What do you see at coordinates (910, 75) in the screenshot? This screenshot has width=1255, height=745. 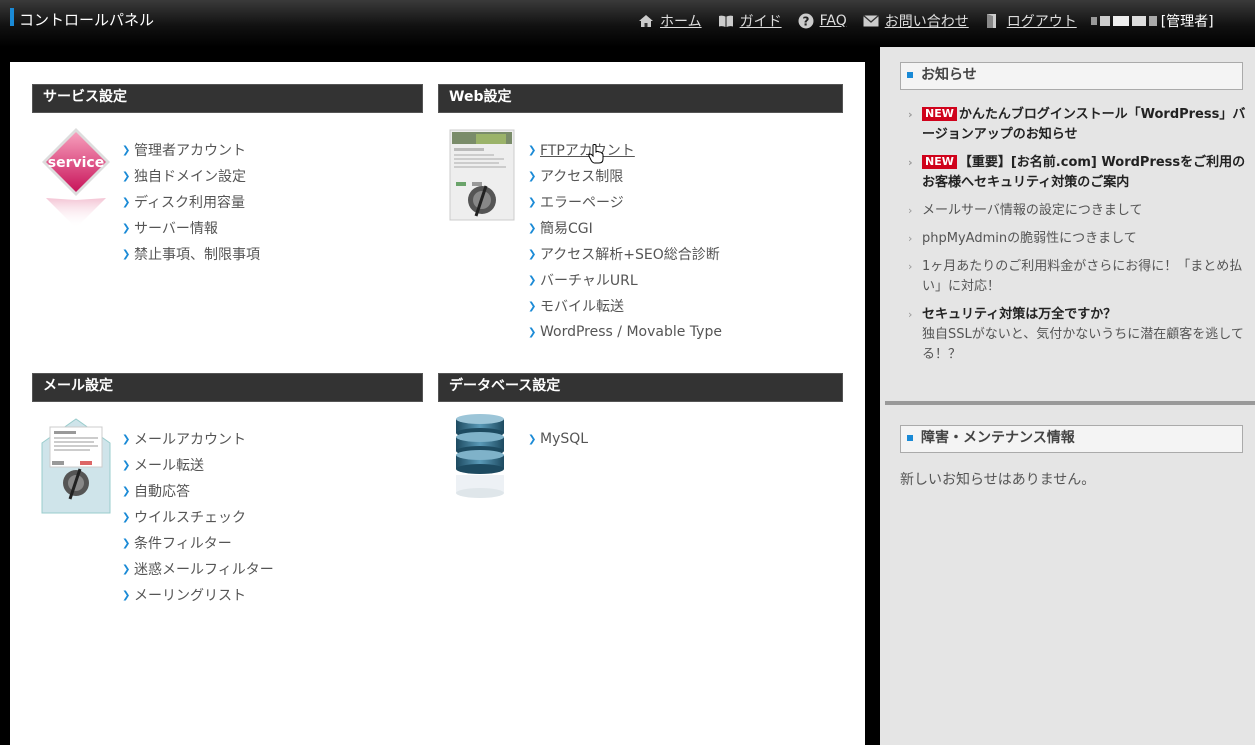 I see `square-bullet-icon` at bounding box center [910, 75].